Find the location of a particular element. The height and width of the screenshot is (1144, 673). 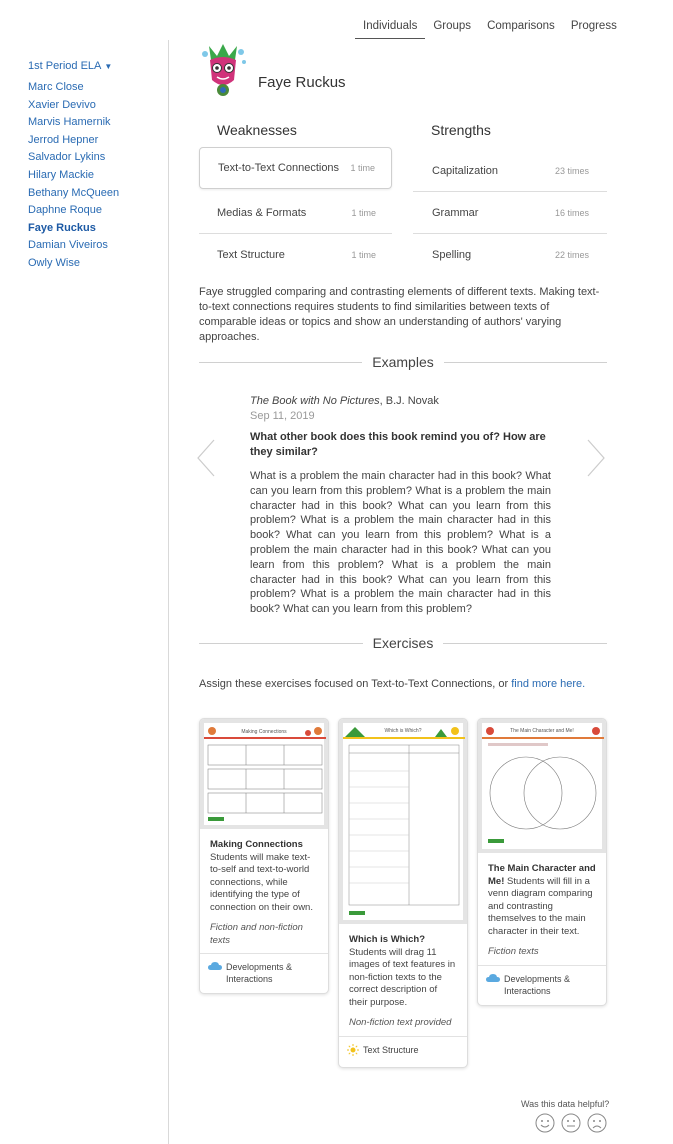

class-dropdown-label: 1st Period ELA is located at coordinates (65, 66).